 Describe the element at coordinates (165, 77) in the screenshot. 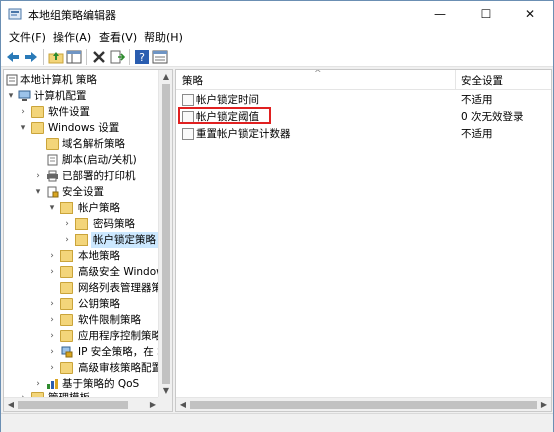

I see `scroll-up-arrow-icon: ▲` at that location.